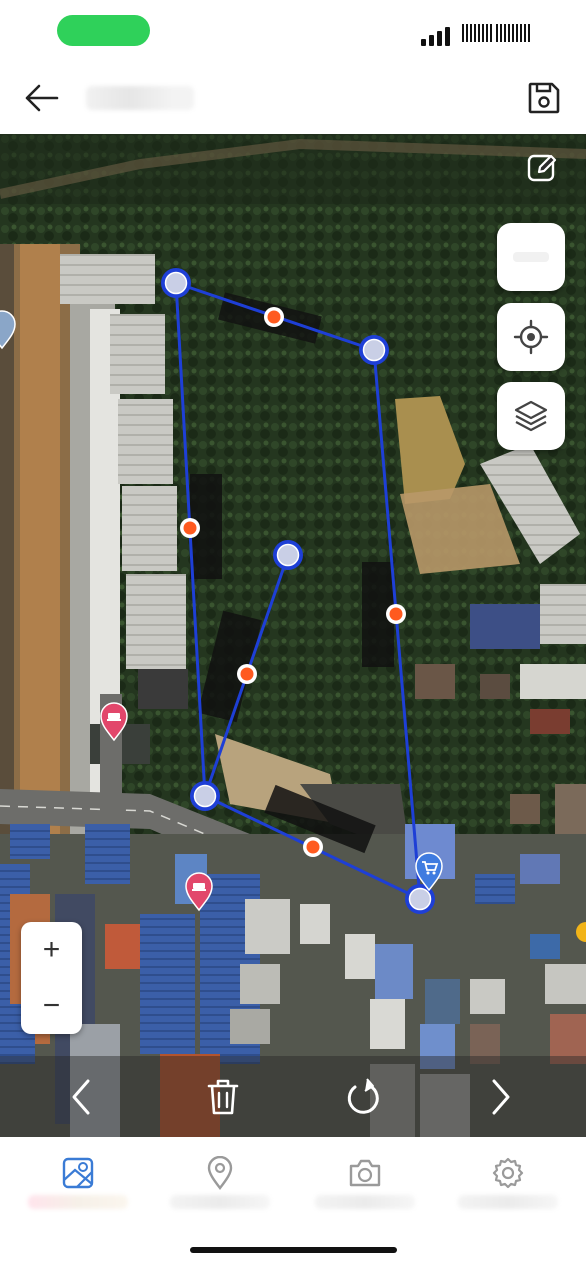 The width and height of the screenshot is (586, 1267). I want to click on blank-placeholder, so click(531, 257).